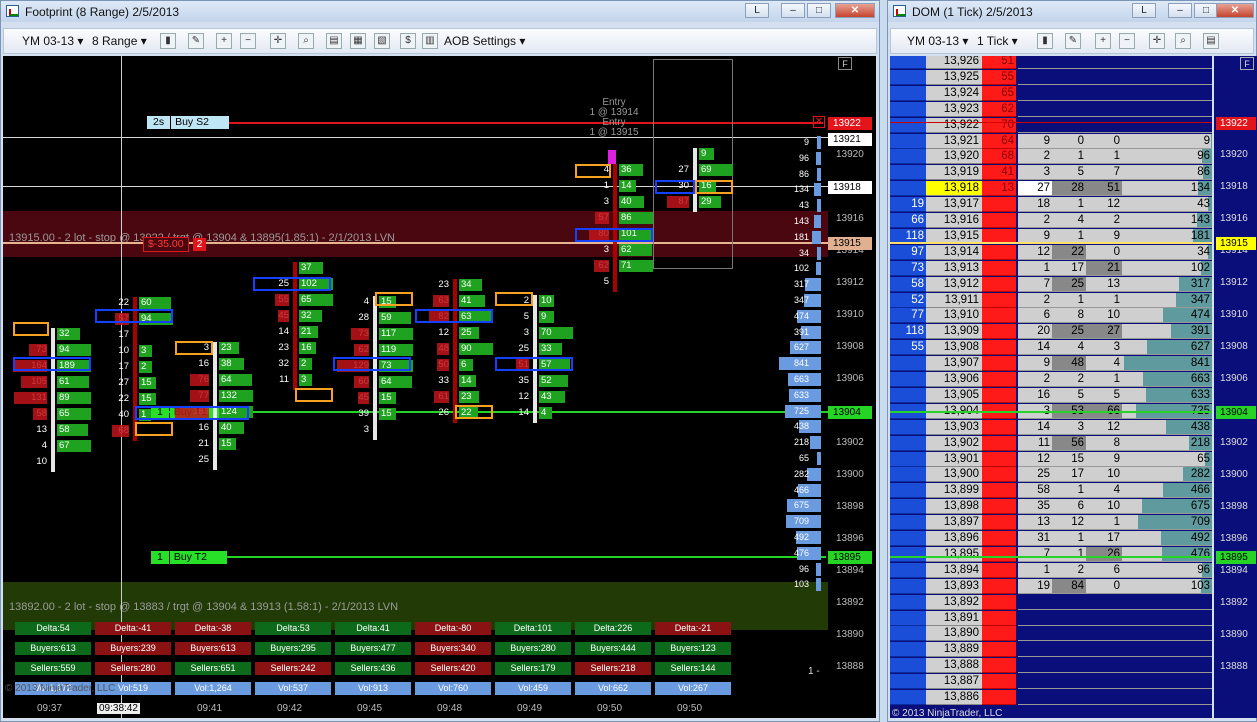  Describe the element at coordinates (224, 41) in the screenshot. I see `zoom-in-icon: +` at that location.